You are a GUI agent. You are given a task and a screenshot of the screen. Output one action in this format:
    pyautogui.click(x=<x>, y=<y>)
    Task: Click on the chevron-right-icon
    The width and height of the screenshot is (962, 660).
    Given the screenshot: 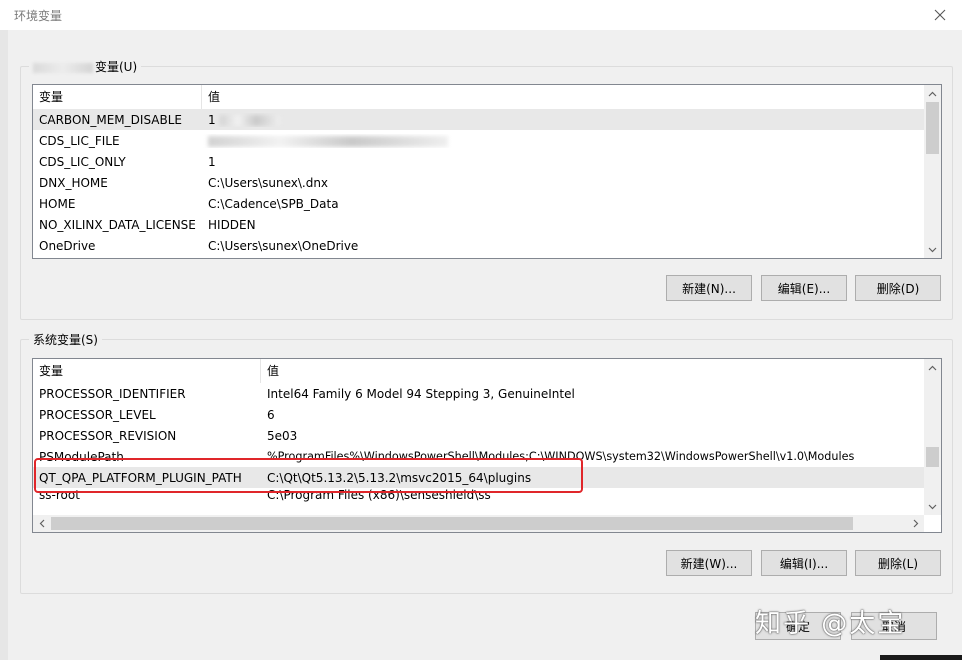 What is the action you would take?
    pyautogui.click(x=916, y=523)
    